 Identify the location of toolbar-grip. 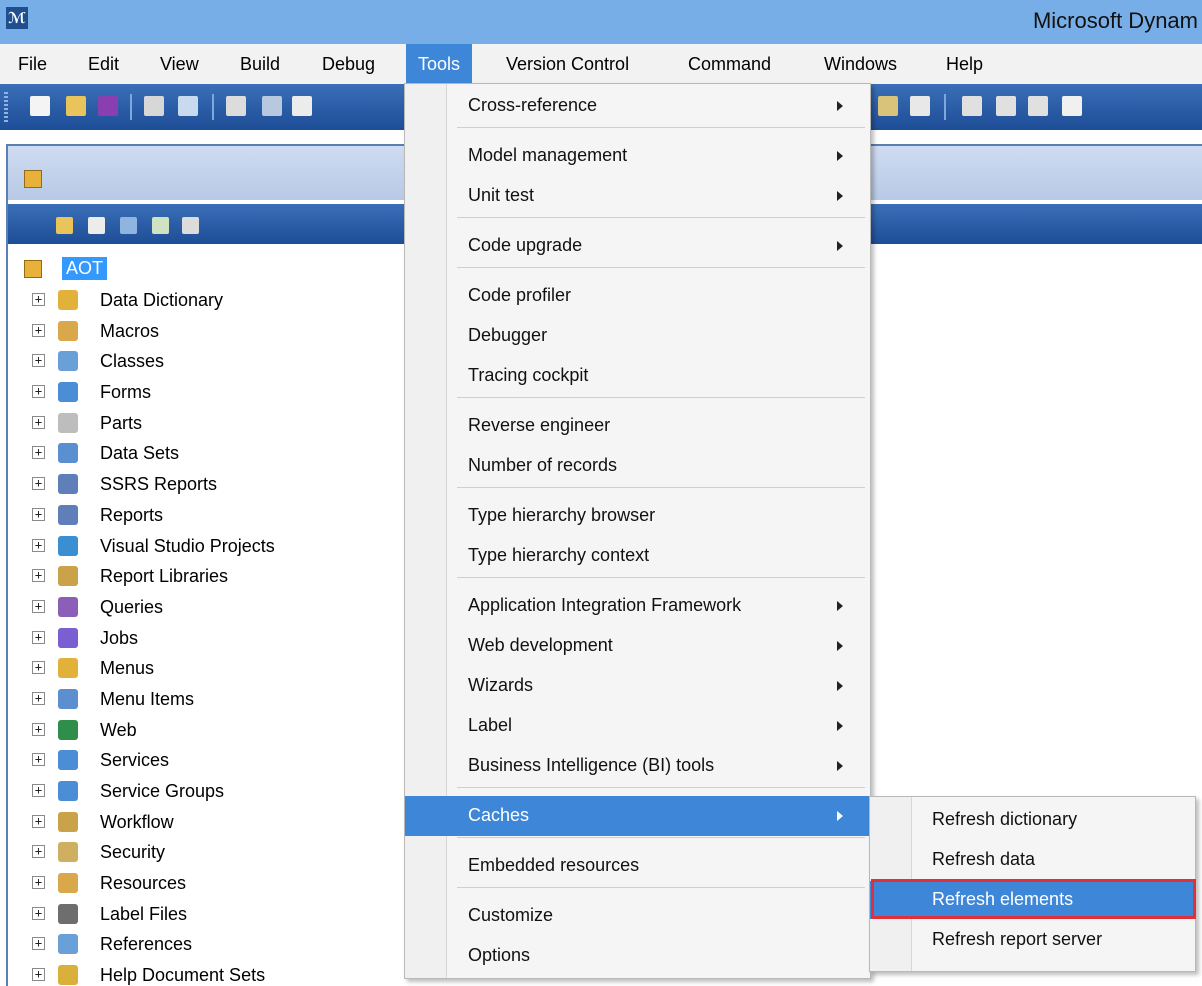
(6, 107).